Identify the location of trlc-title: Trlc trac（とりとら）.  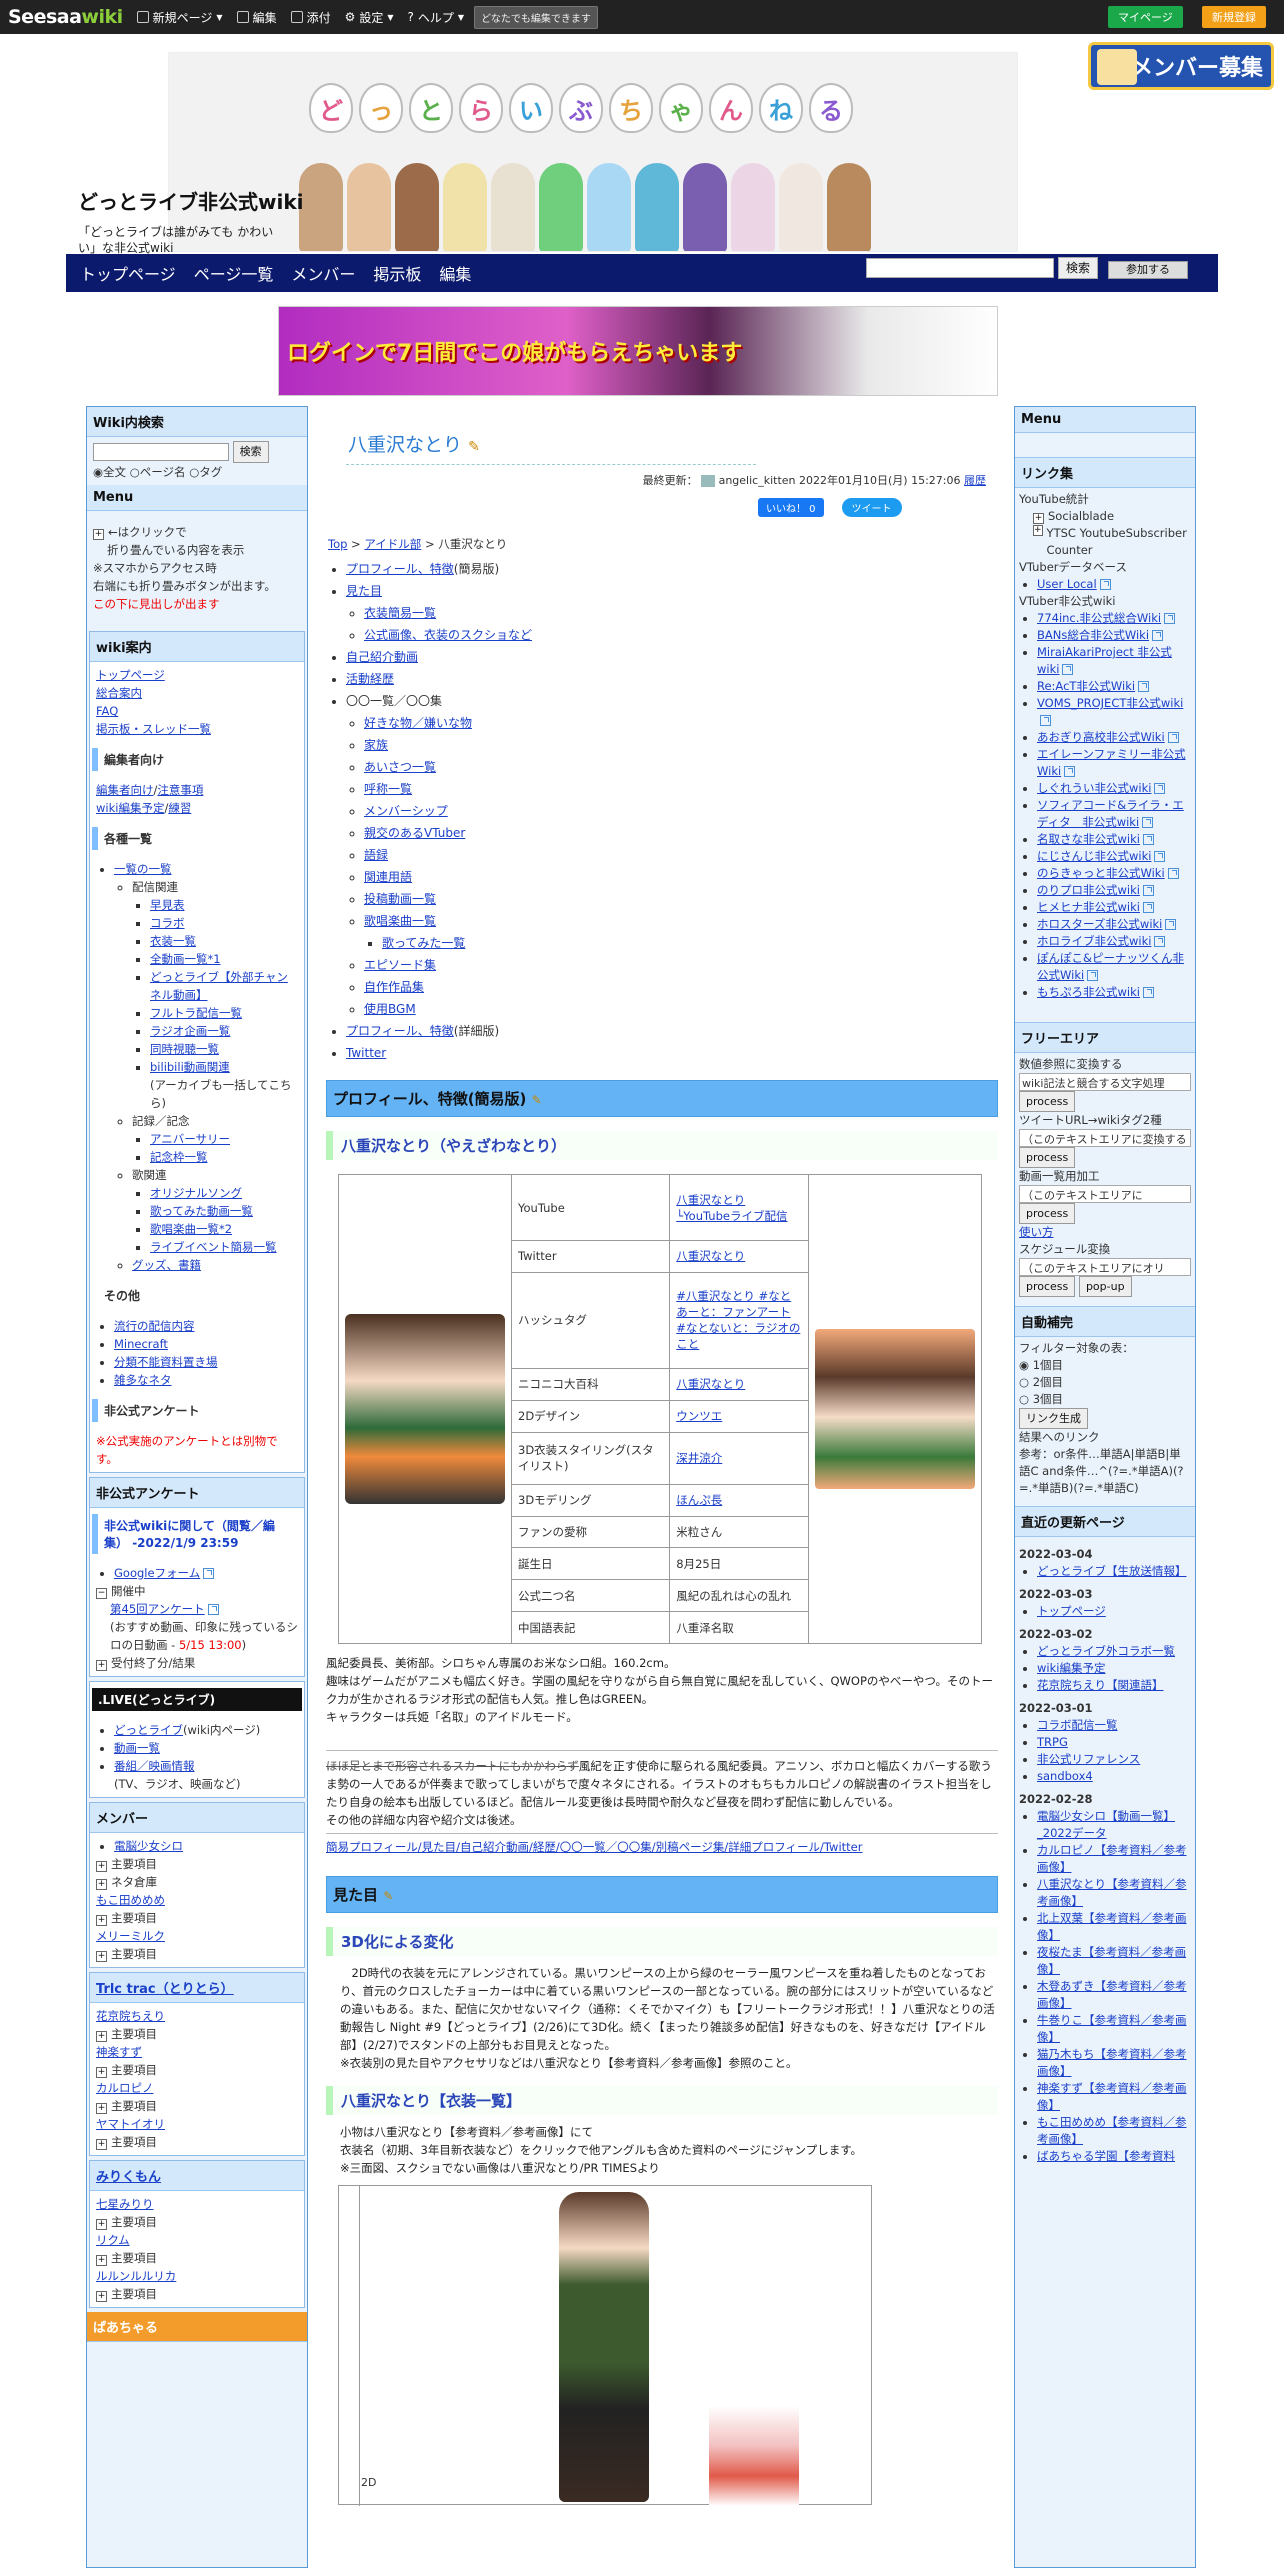
(197, 1988).